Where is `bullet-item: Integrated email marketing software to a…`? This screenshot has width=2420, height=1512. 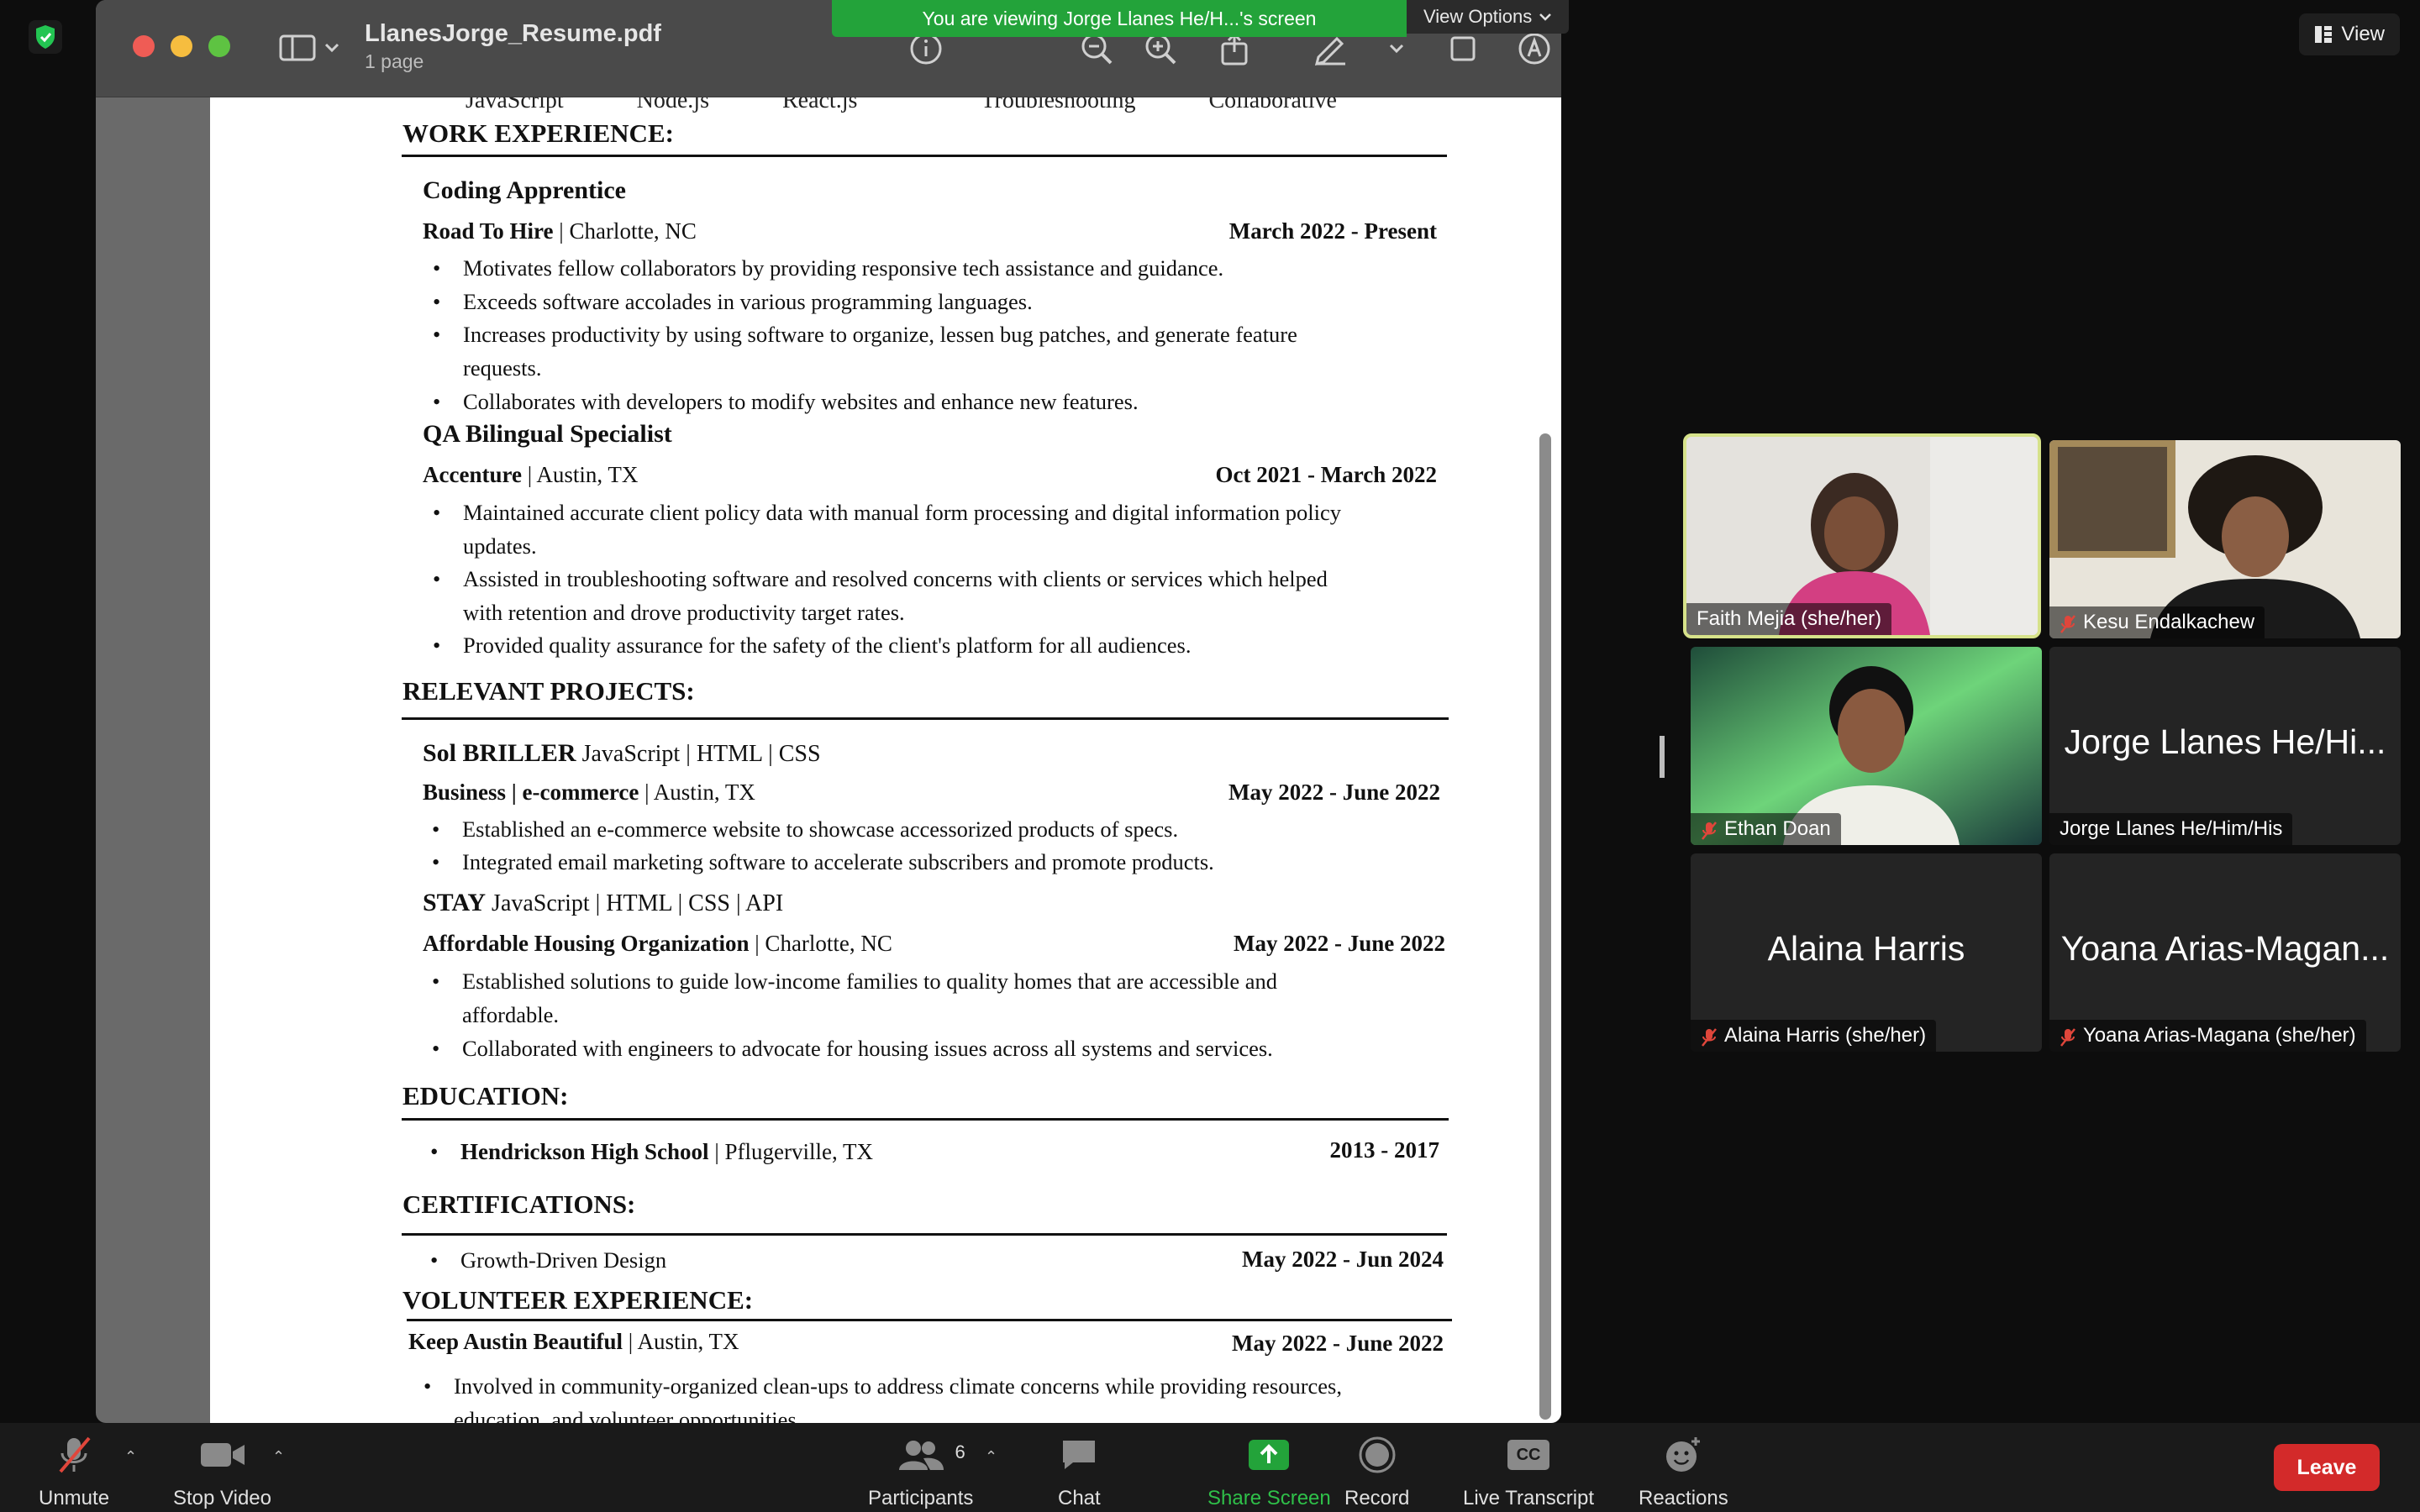 bullet-item: Integrated email marketing software to a… is located at coordinates (823, 862).